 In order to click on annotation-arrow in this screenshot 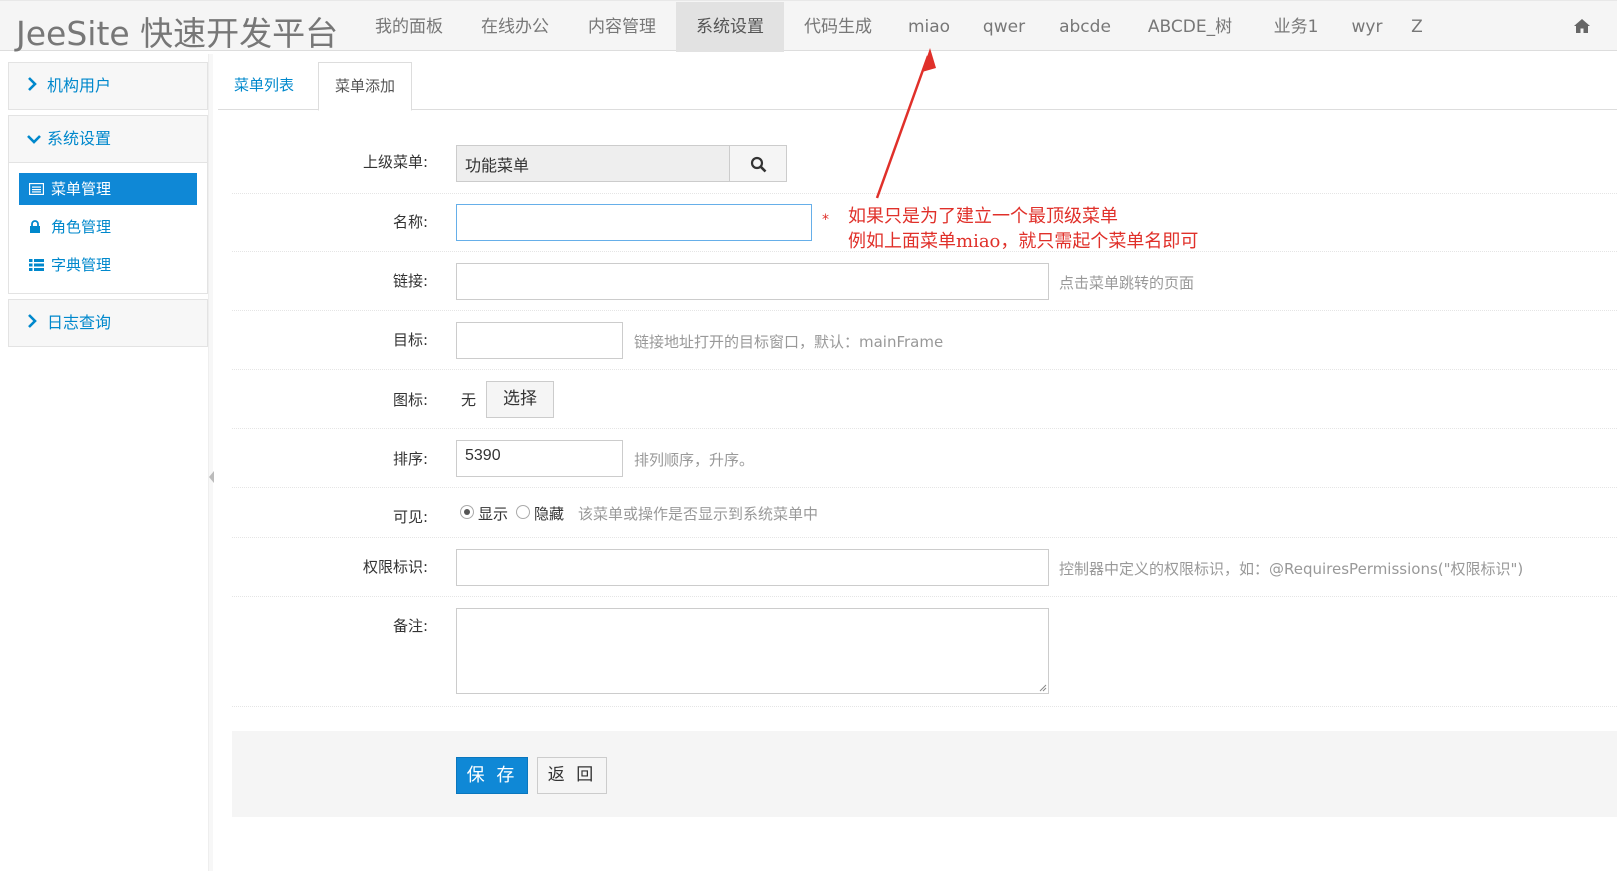, I will do `click(905, 123)`.